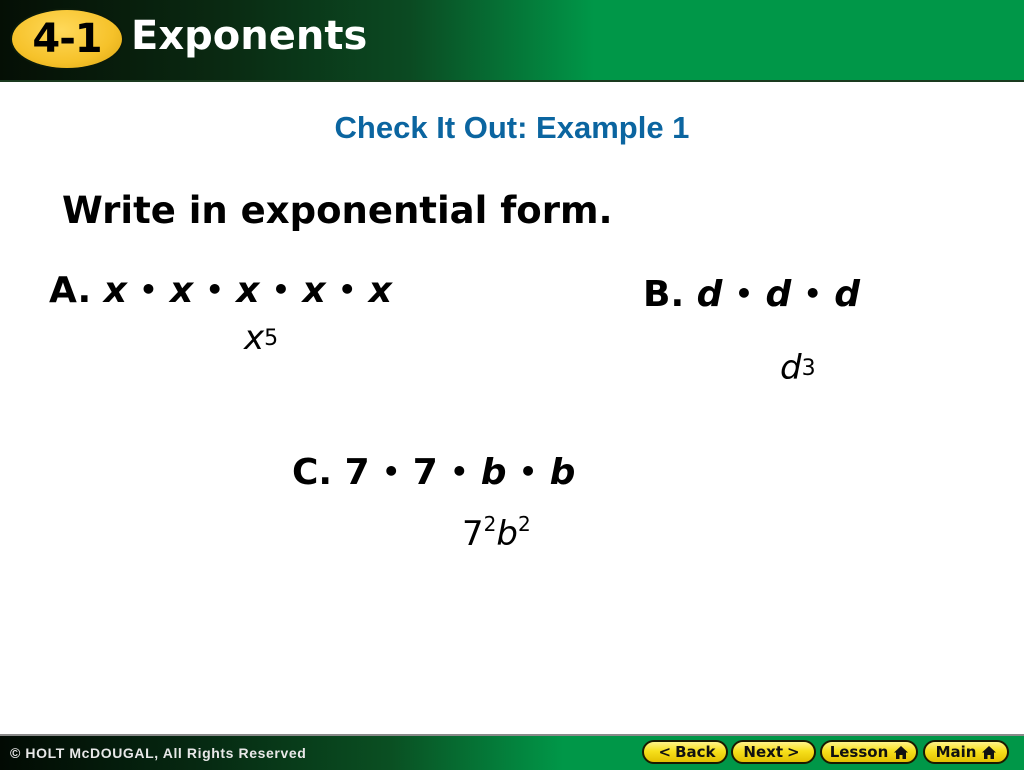  Describe the element at coordinates (665, 752) in the screenshot. I see `chevron-left-icon: <` at that location.